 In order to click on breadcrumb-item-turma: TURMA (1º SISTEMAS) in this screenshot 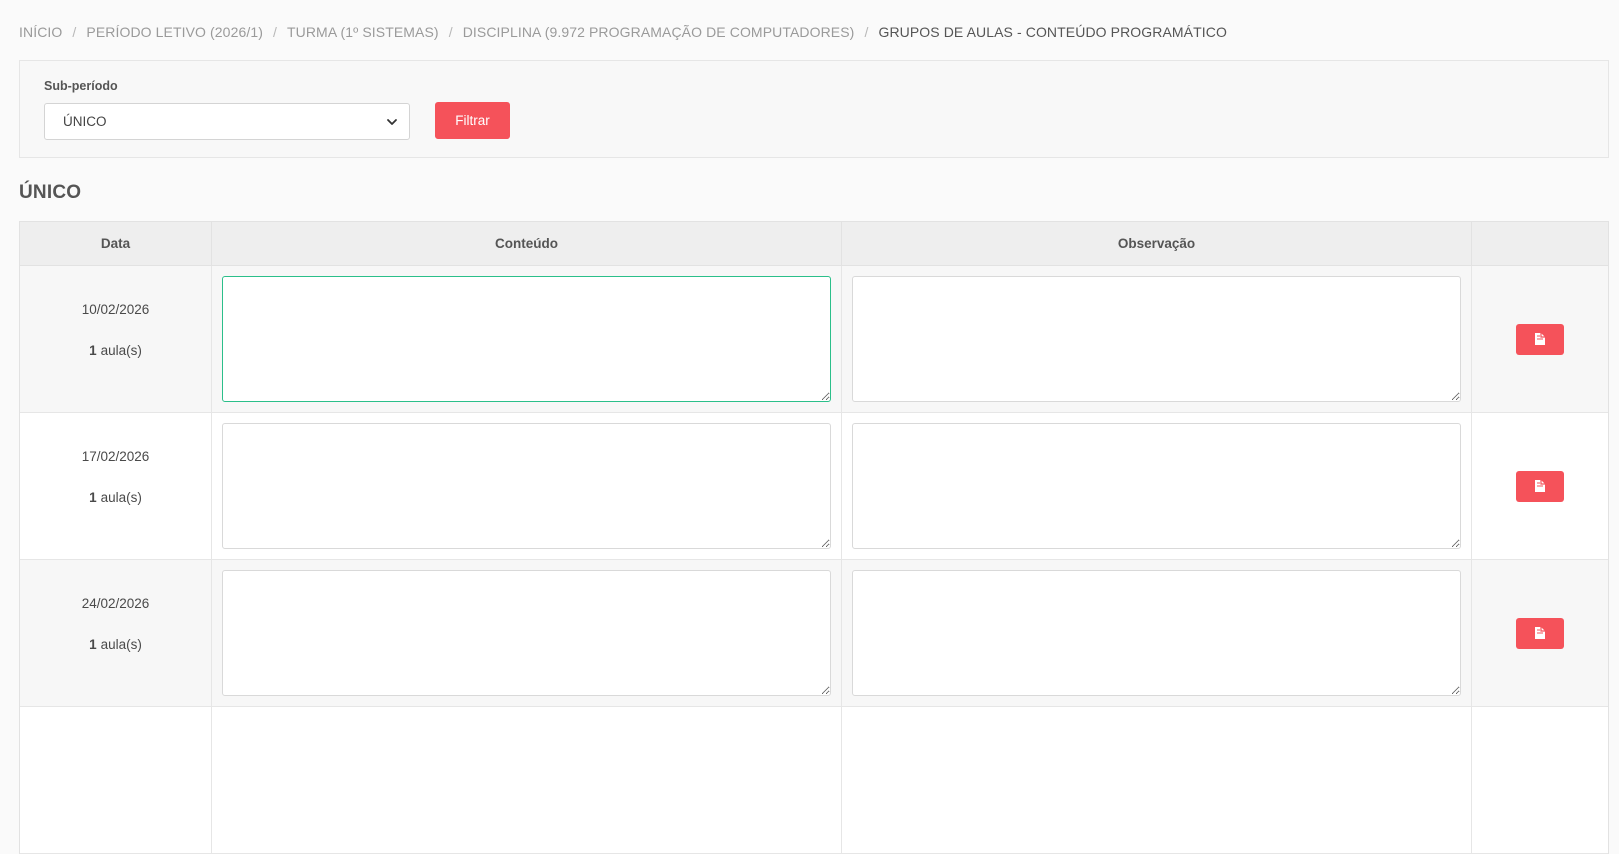, I will do `click(363, 32)`.